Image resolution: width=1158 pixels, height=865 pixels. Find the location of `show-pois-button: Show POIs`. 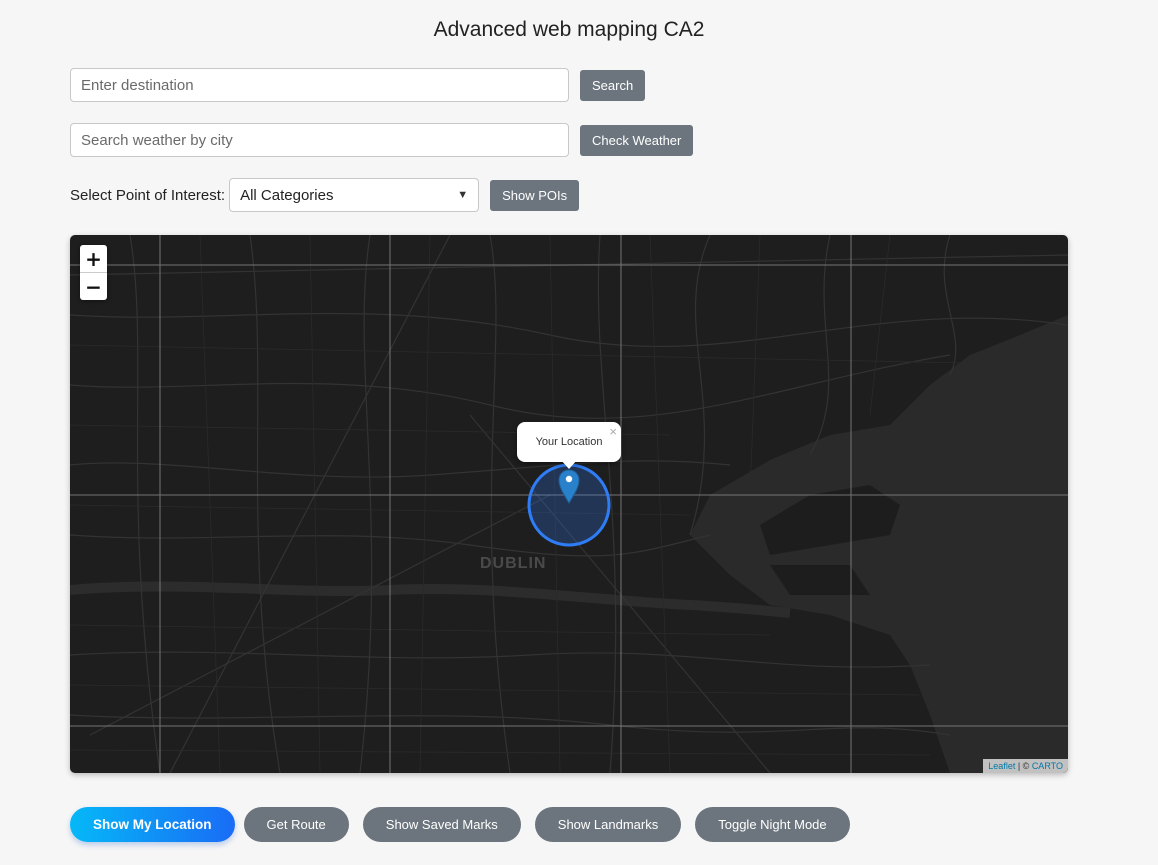

show-pois-button: Show POIs is located at coordinates (535, 195).